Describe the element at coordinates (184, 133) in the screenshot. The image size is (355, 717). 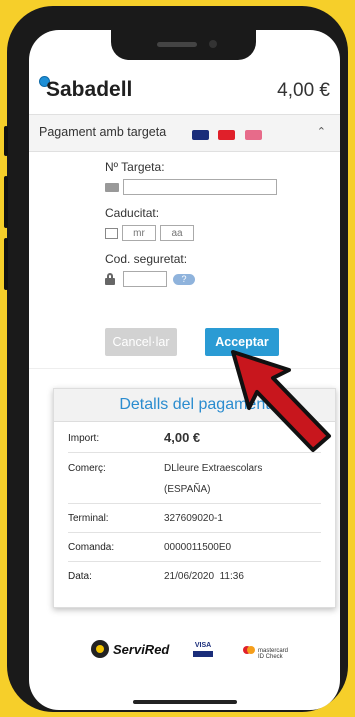
I see `payment-section-toggle: Pagament amb targeta ⌃` at that location.